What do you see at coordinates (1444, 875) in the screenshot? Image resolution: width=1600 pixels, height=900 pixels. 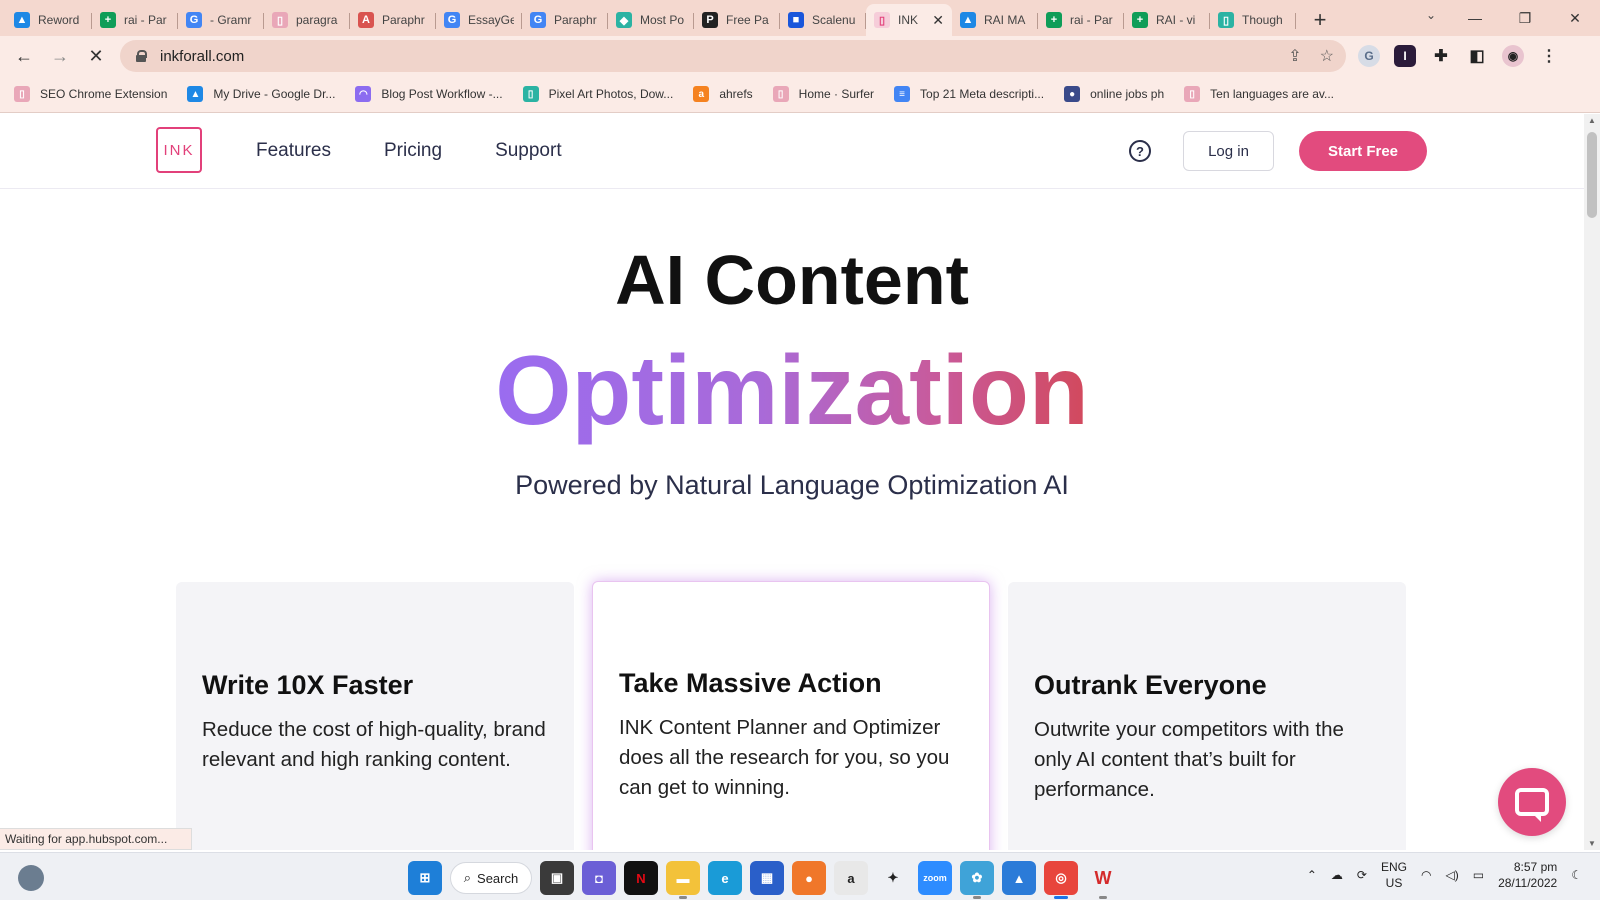 I see `system-tray: ⌃ ☁ ⟳ ENG US ◠ ◁) ▭ 8:57 pm 28/11/2022 ☾` at bounding box center [1444, 875].